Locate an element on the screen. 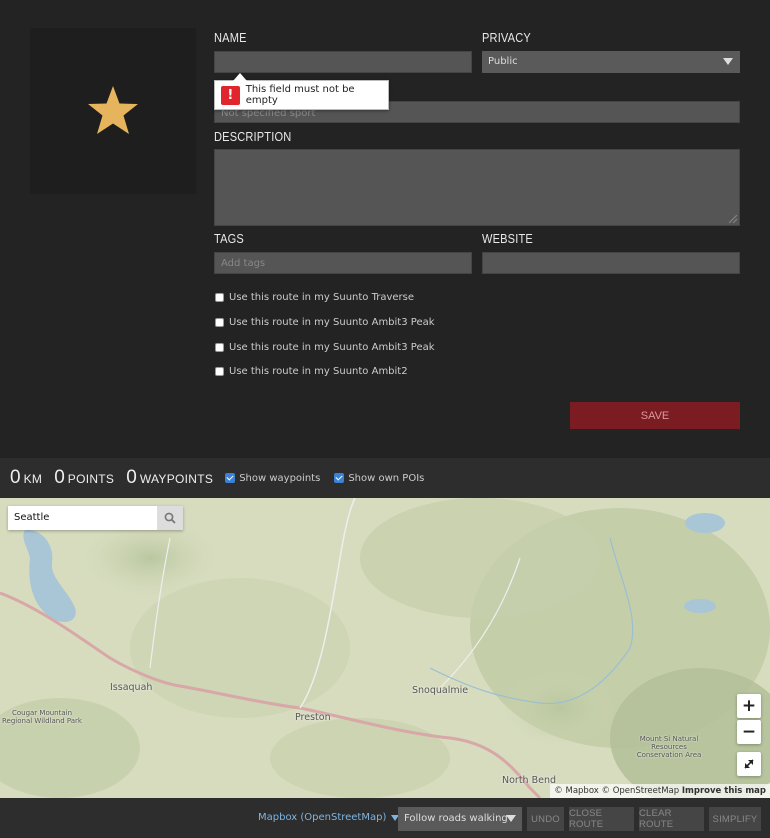 This screenshot has height=838, width=770. close-route-button: CLOSE ROUTE is located at coordinates (601, 819).